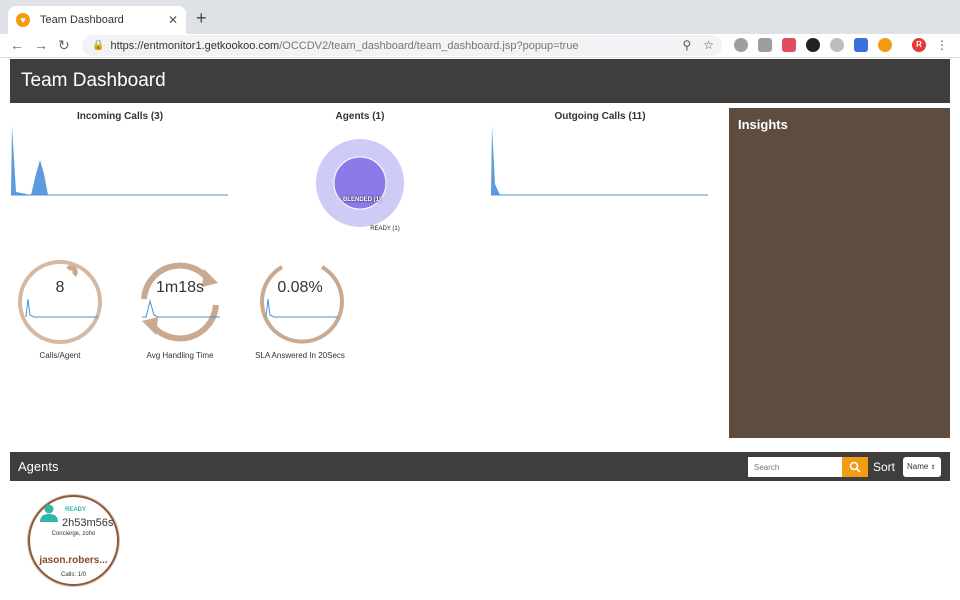 The height and width of the screenshot is (600, 960). What do you see at coordinates (82, 20) in the screenshot?
I see `tab-title: Team Dashboard` at bounding box center [82, 20].